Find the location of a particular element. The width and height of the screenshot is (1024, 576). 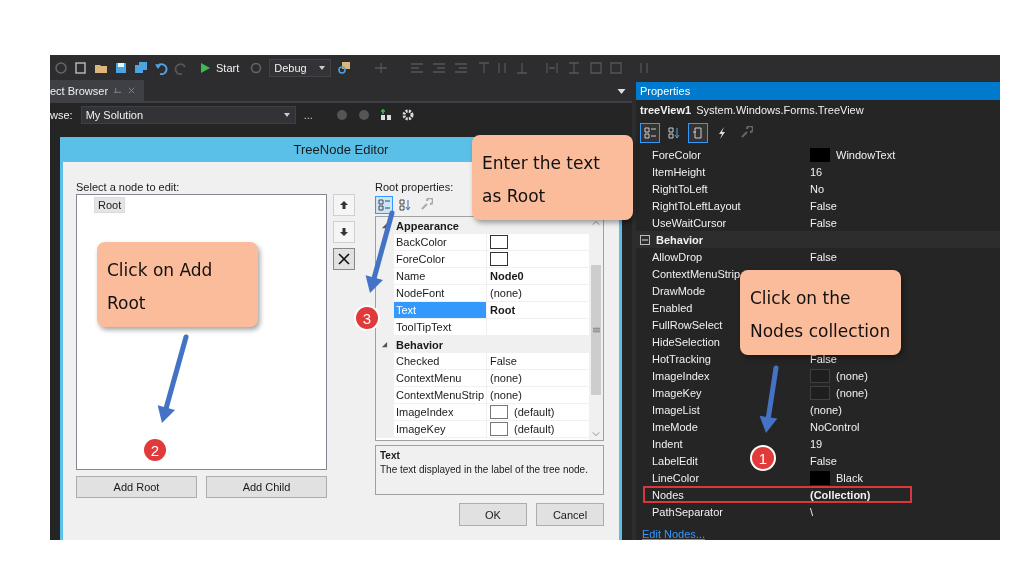

property-name: LineColor is located at coordinates (676, 477).